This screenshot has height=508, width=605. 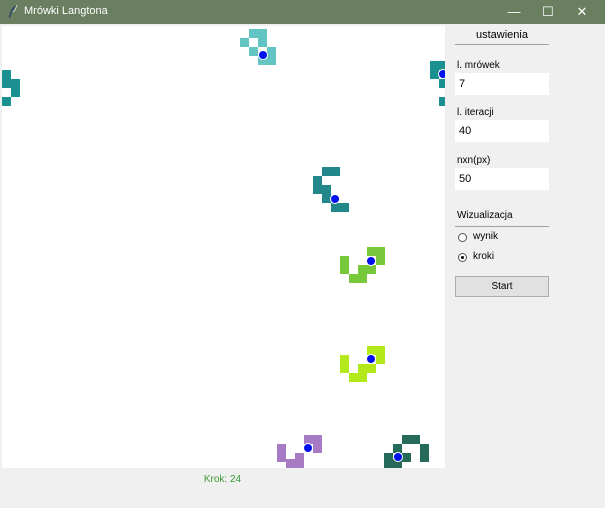 What do you see at coordinates (302, 12) in the screenshot?
I see `title-bar: Mrówki Langtona — ☐ ✕` at bounding box center [302, 12].